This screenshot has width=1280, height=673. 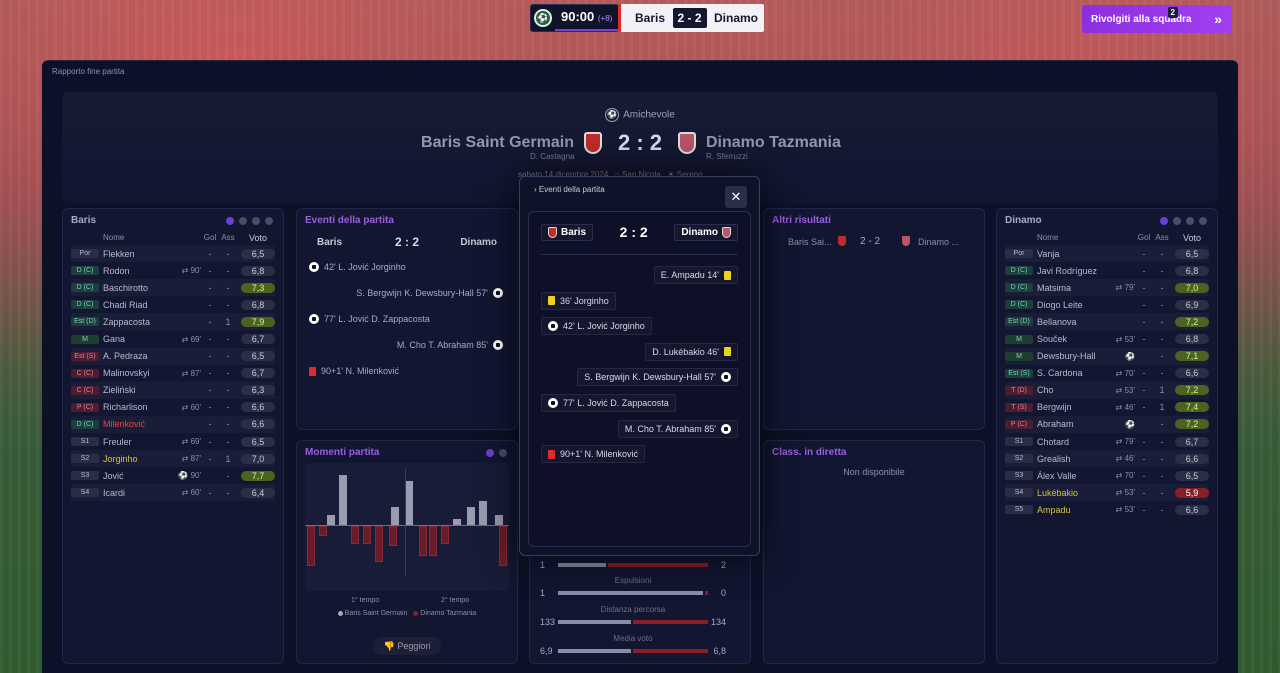 I want to click on player-row: D (C) Chadi Riad - -6,8, so click(x=173, y=304).